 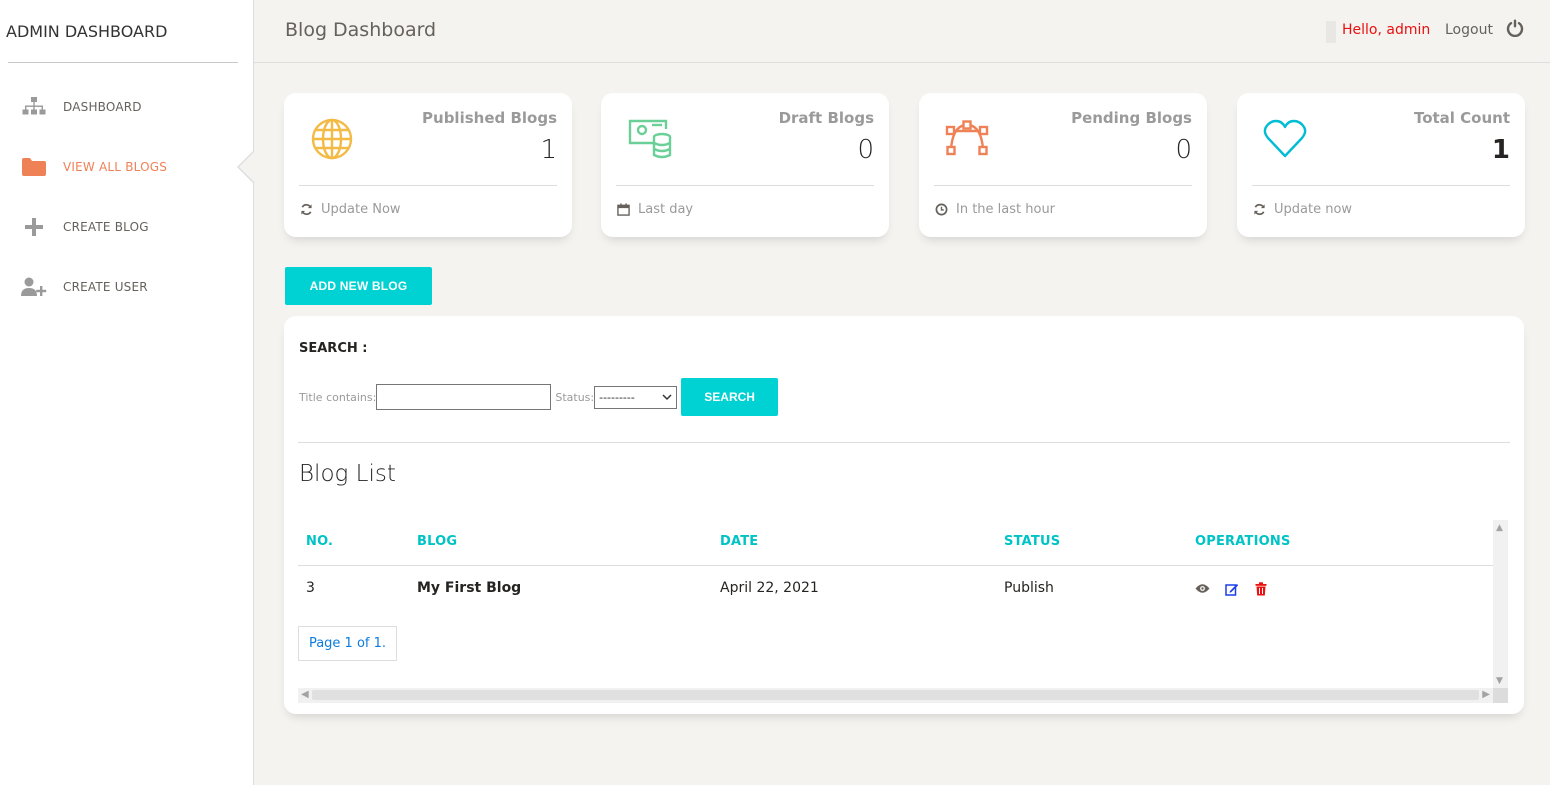 What do you see at coordinates (1313, 209) in the screenshot?
I see `stat-footer-text: Update now` at bounding box center [1313, 209].